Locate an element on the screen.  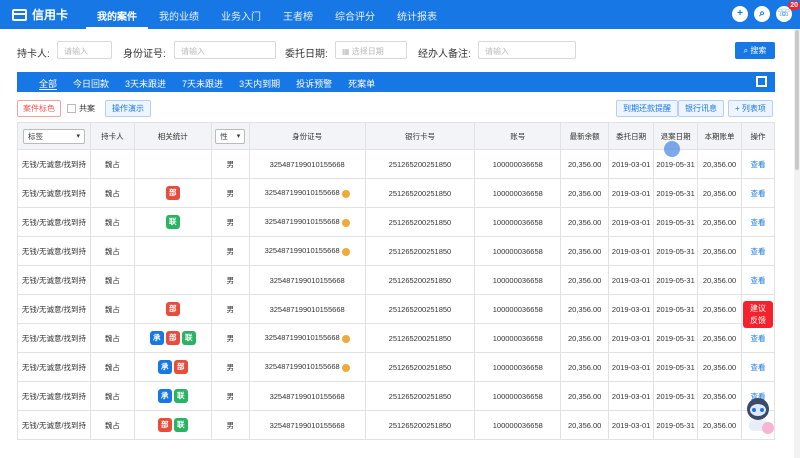
header-tag: 标签 is located at coordinates (54, 136).